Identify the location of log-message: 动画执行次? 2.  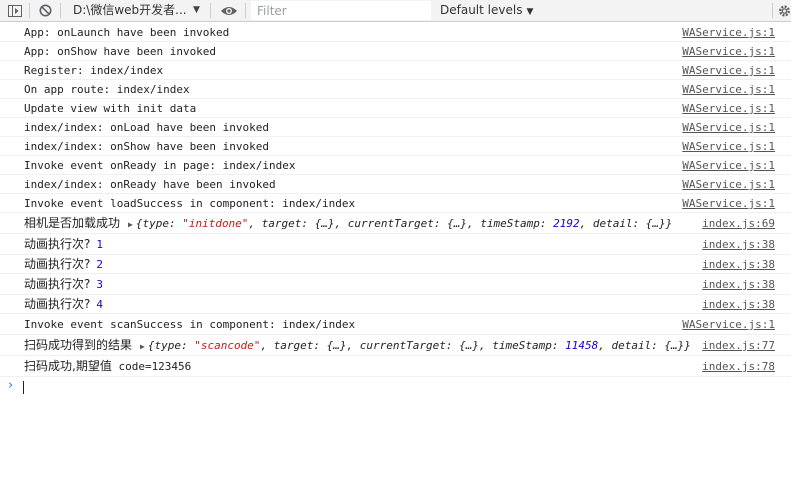
(63, 264).